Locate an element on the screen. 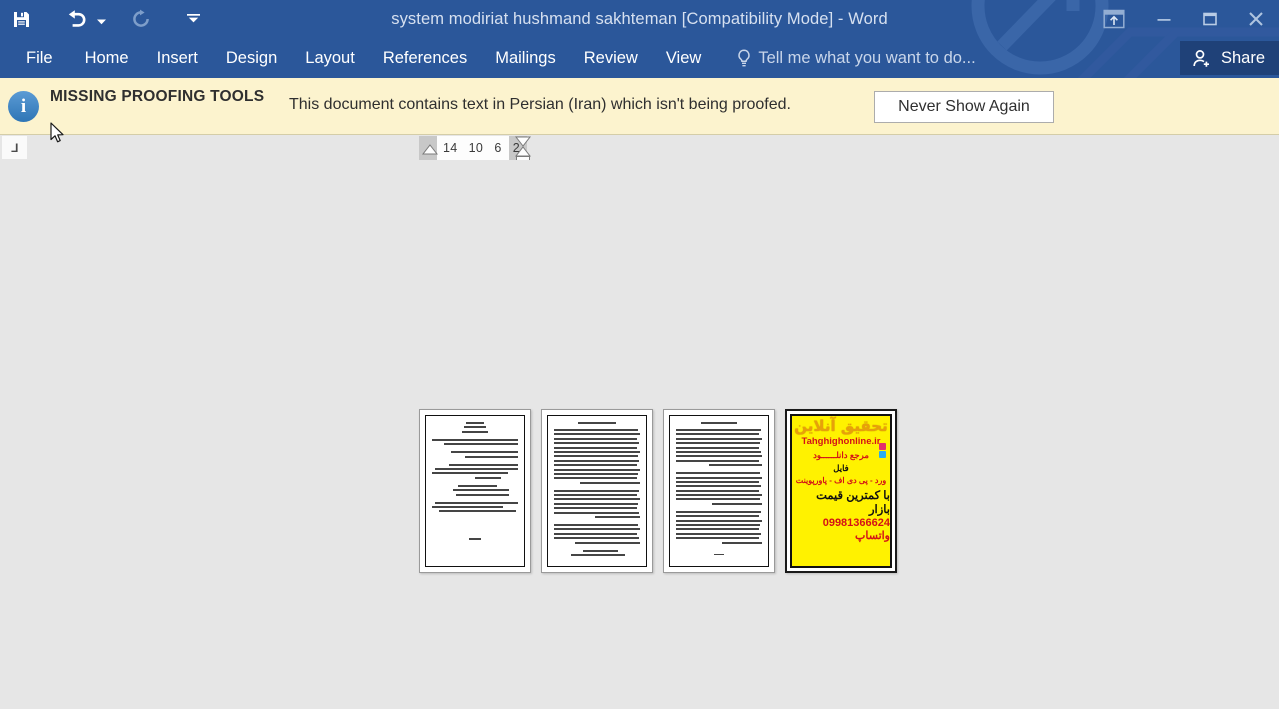 This screenshot has width=1279, height=709. tab-file: File is located at coordinates (35, 58).